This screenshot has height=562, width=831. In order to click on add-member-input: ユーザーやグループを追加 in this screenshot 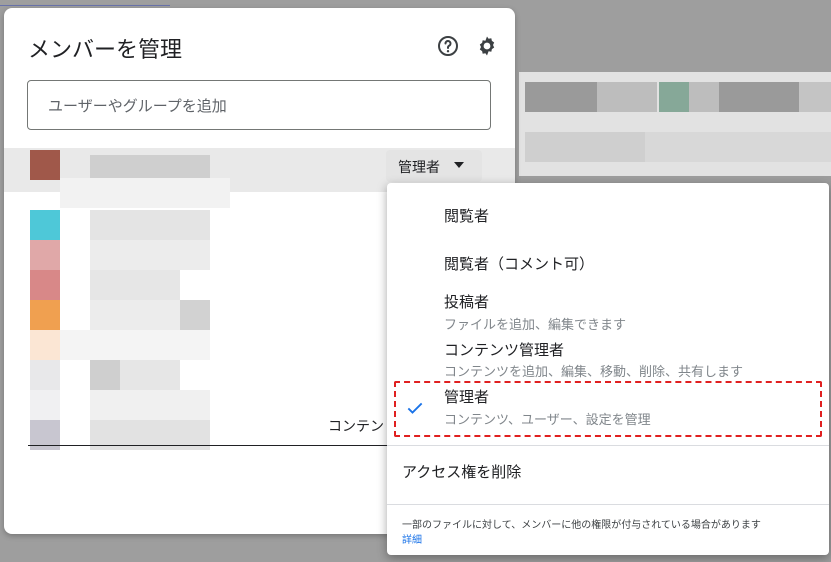, I will do `click(259, 105)`.